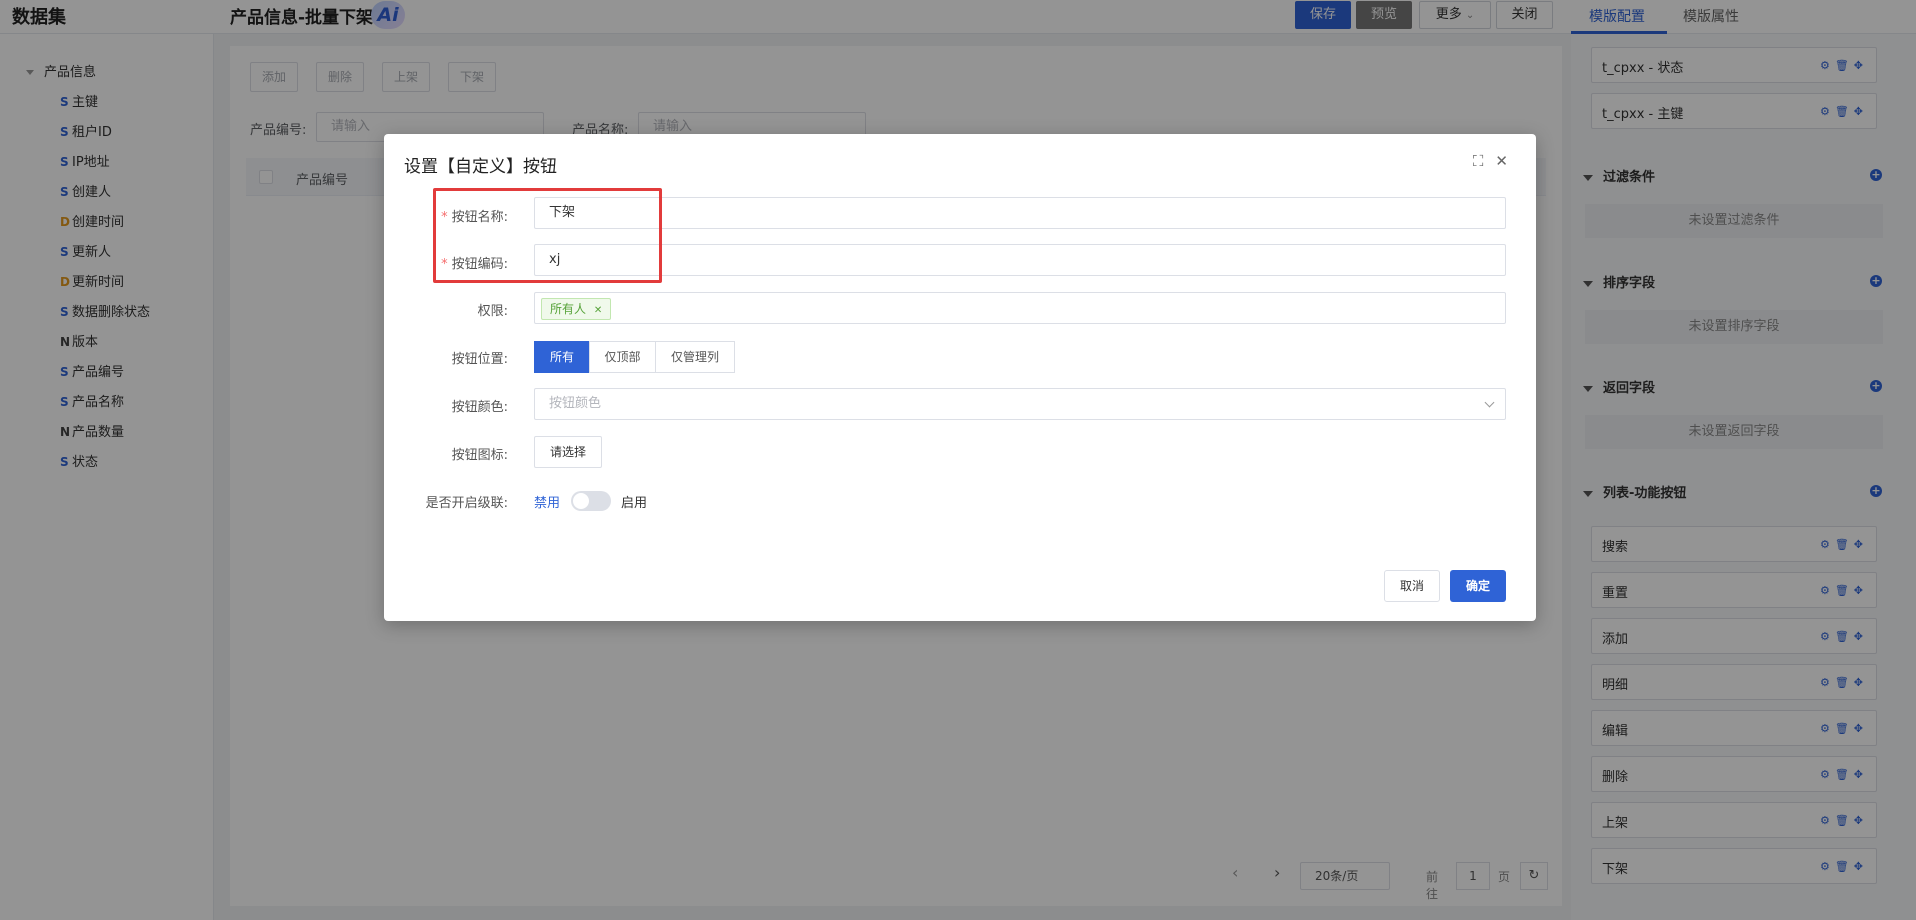  Describe the element at coordinates (1020, 404) in the screenshot. I see `color-select: 按钮颜色` at that location.